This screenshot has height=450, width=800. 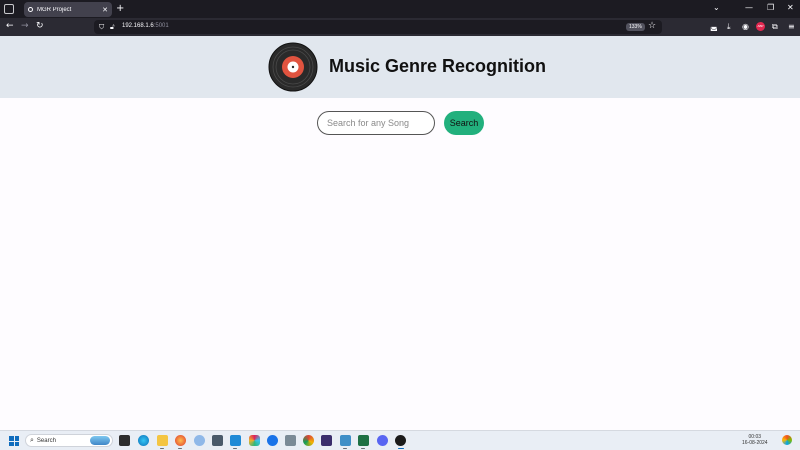 I want to click on edge-icon, so click(x=143, y=440).